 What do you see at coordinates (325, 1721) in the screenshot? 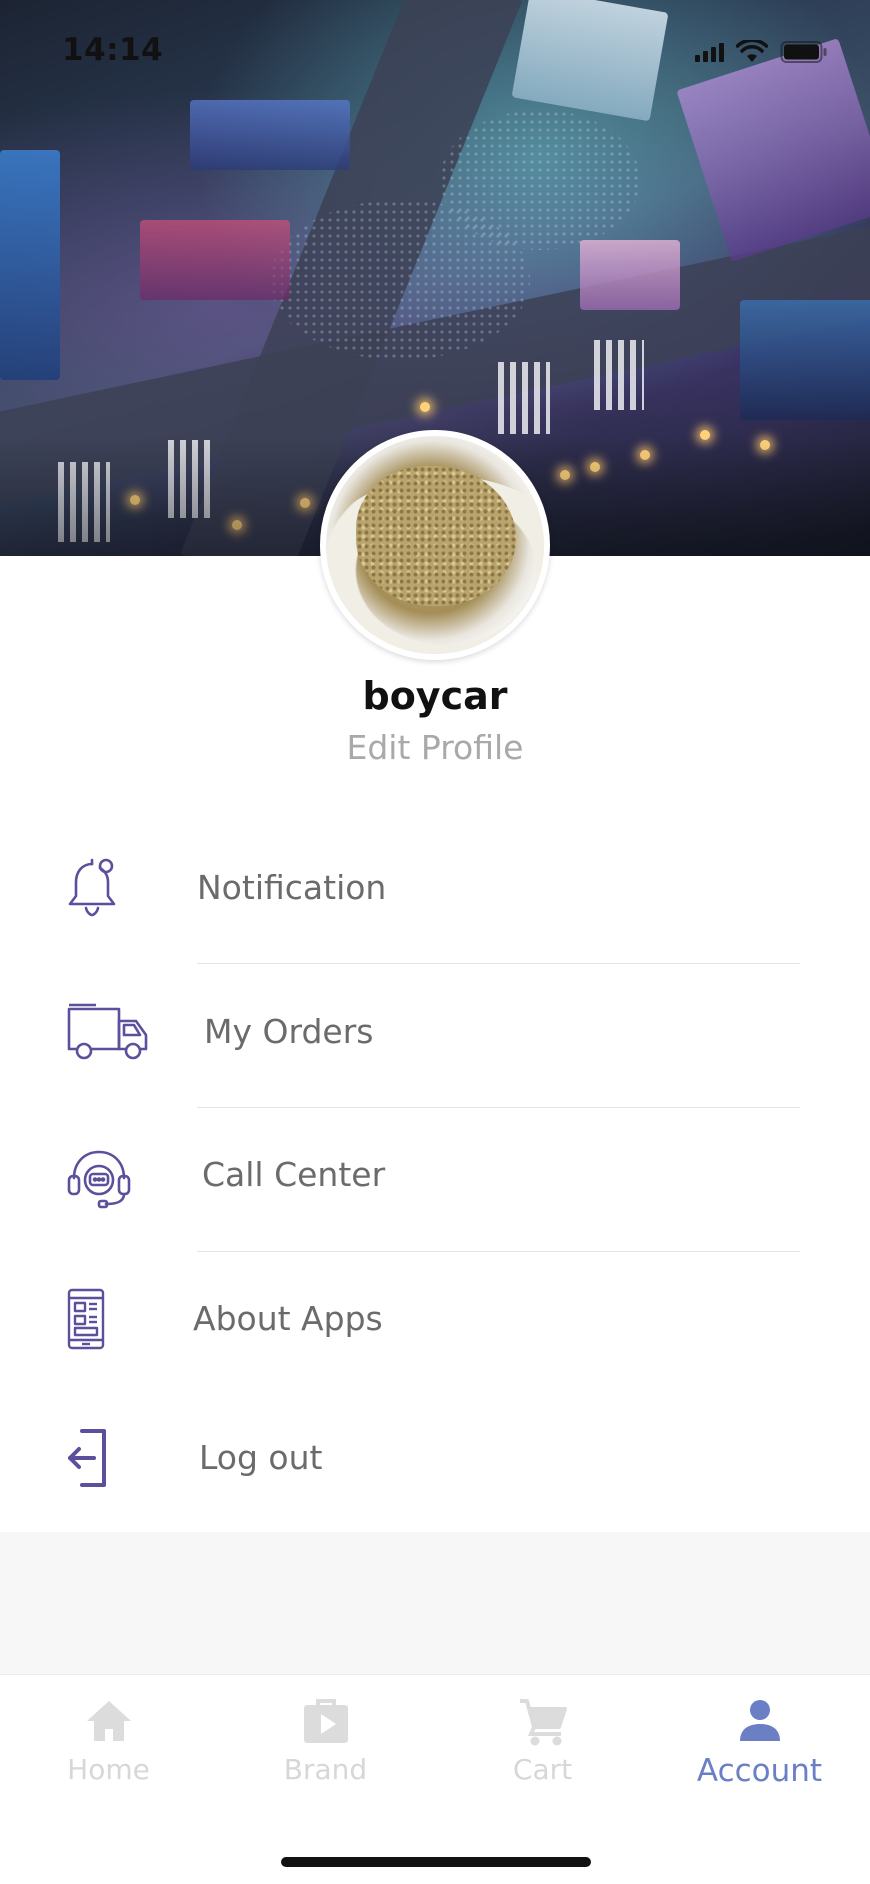
I see `brand-bag-icon` at bounding box center [325, 1721].